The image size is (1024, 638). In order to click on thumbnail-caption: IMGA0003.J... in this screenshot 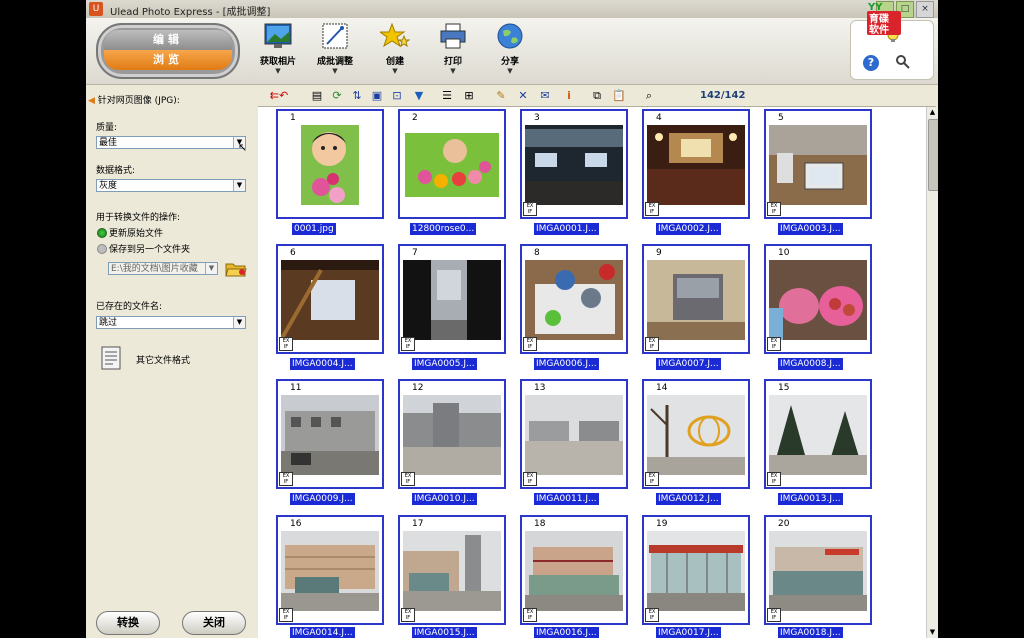, I will do `click(810, 229)`.